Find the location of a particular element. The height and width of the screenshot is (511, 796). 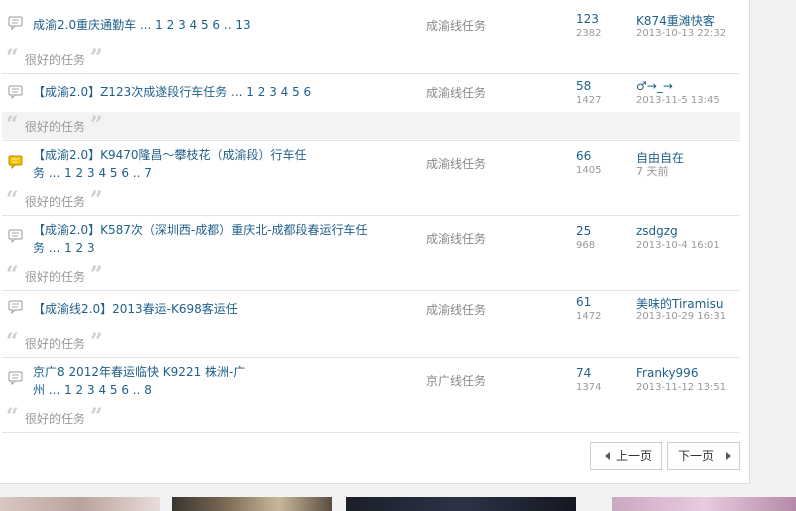

thread-last-date: 2013-10-13 22:32 is located at coordinates (681, 33).